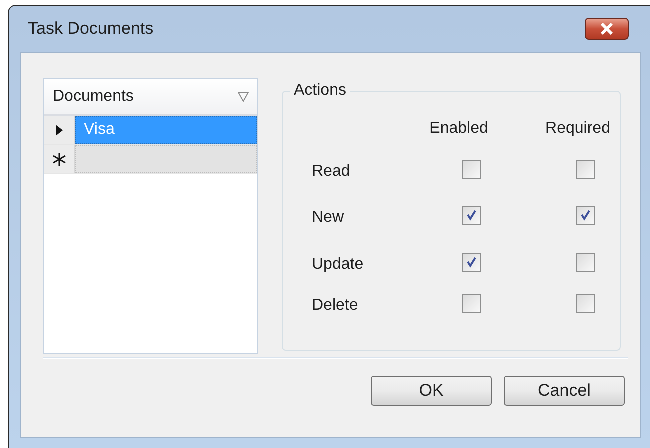 The image size is (650, 448). What do you see at coordinates (331, 171) in the screenshot?
I see `action-label: Read` at bounding box center [331, 171].